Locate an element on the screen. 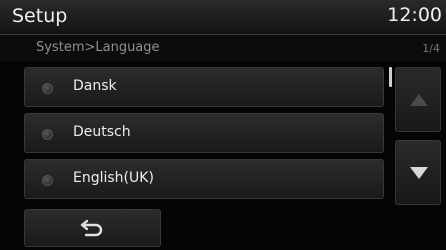  return-arrow-icon is located at coordinates (91, 228).